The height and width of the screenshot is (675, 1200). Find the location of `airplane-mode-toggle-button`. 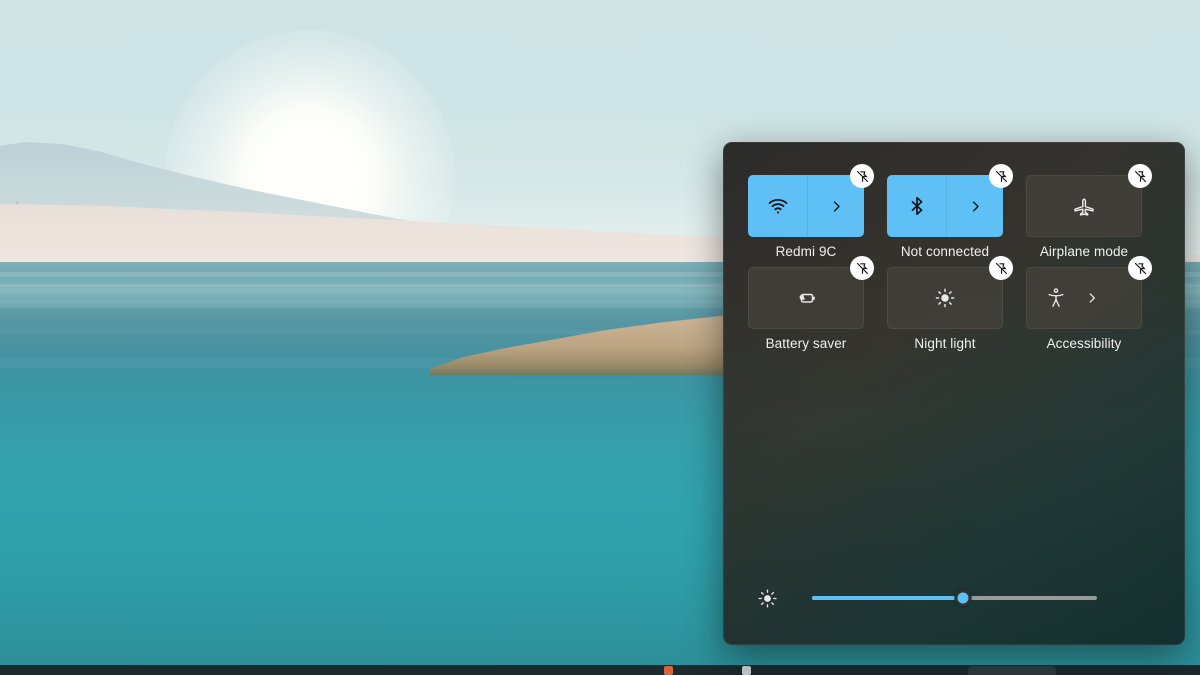

airplane-mode-toggle-button is located at coordinates (1084, 206).